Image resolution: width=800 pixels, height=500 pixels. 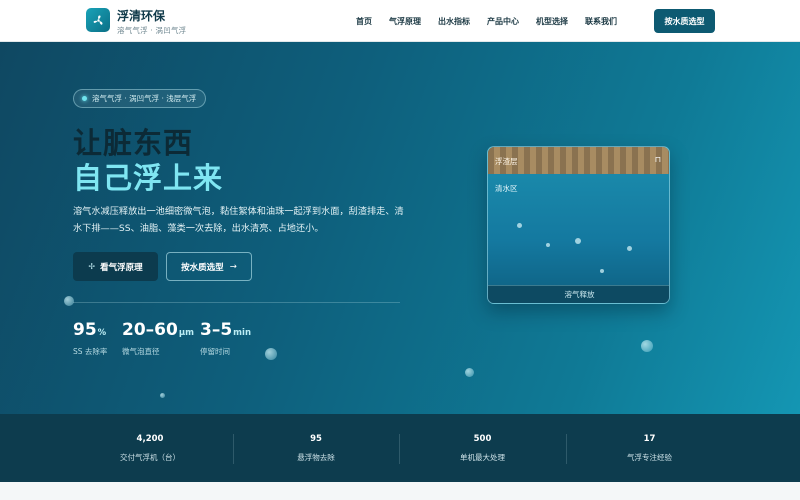 I want to click on band-stat-label: 气浮专注经验, so click(x=649, y=457).